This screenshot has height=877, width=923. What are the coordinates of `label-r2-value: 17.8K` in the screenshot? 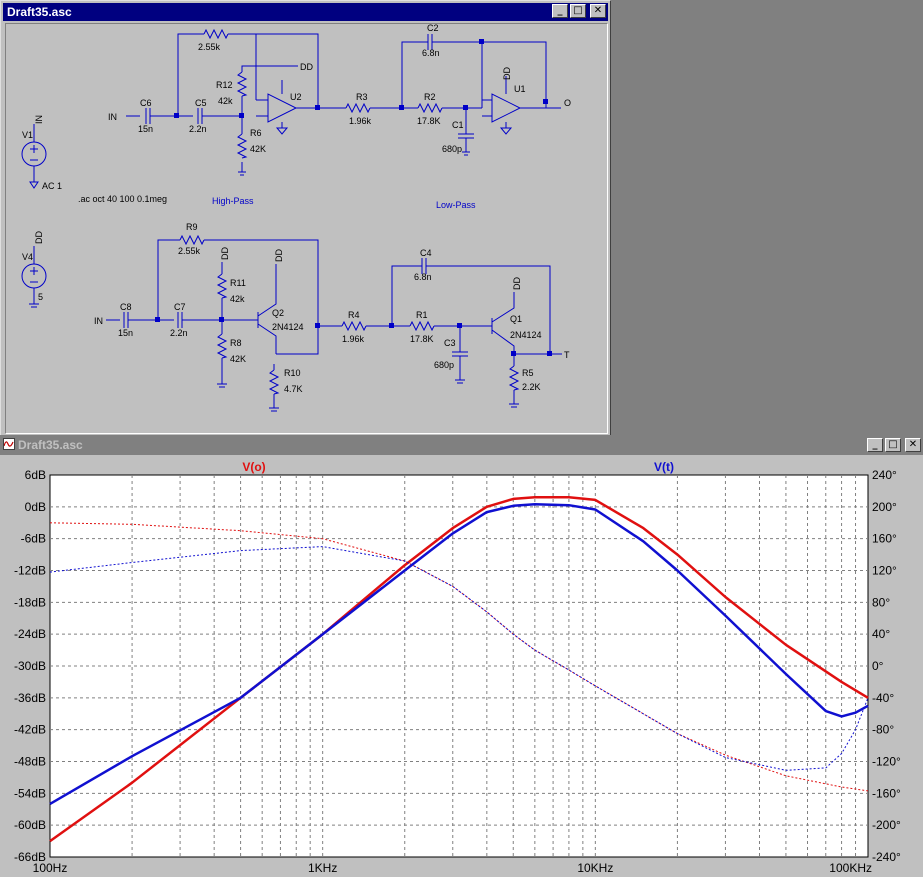 It's located at (429, 121).